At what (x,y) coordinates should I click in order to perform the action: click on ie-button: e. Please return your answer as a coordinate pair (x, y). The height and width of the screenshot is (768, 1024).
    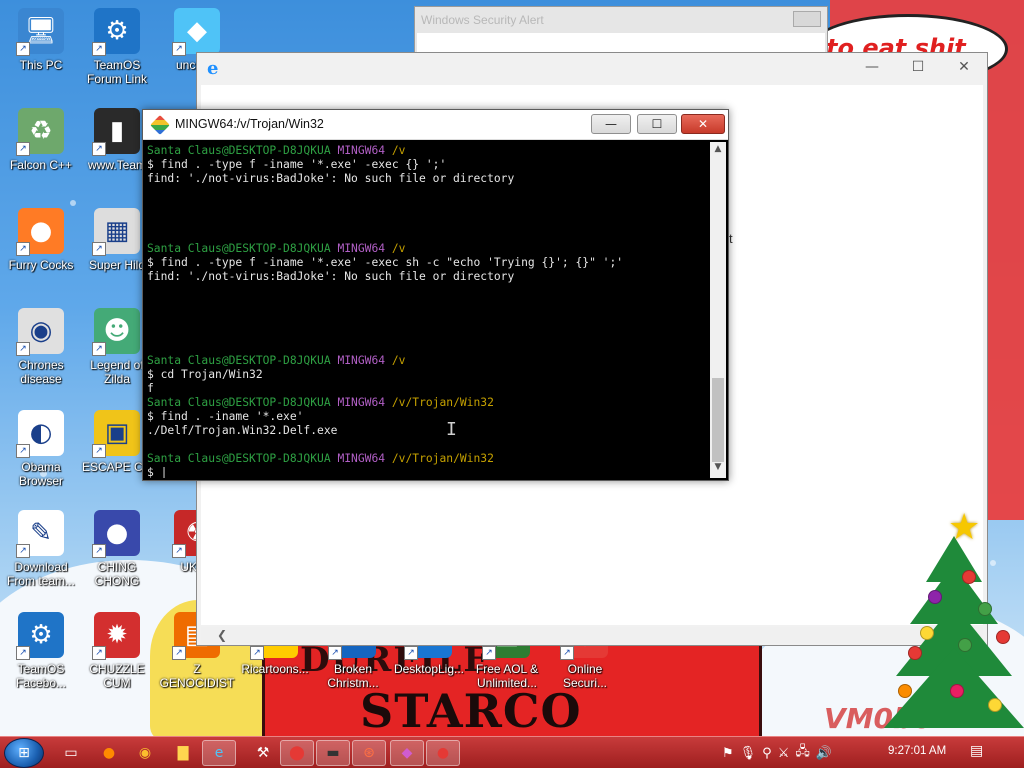
    Looking at the image, I should click on (219, 753).